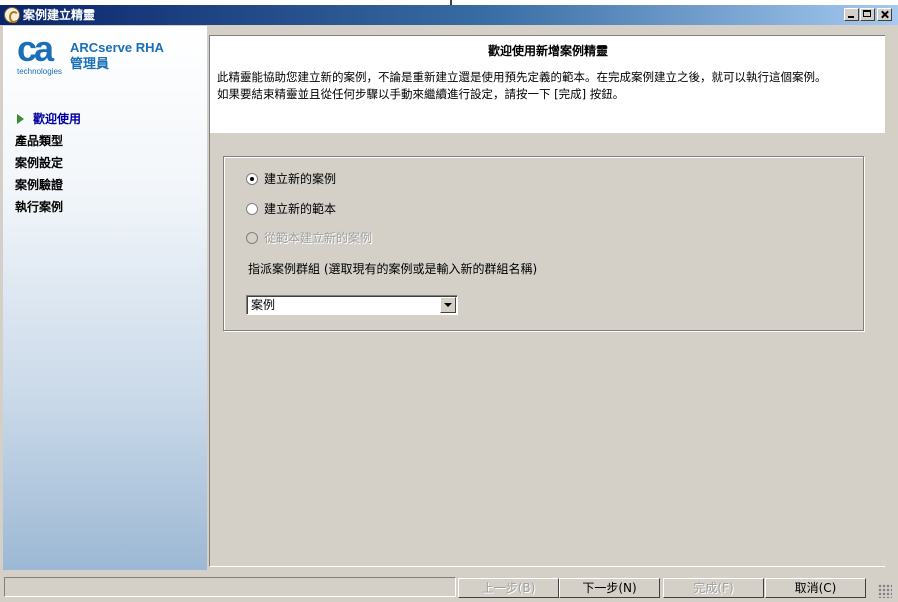 Image resolution: width=898 pixels, height=602 pixels. Describe the element at coordinates (867, 14) in the screenshot. I see `maximize-icon` at that location.